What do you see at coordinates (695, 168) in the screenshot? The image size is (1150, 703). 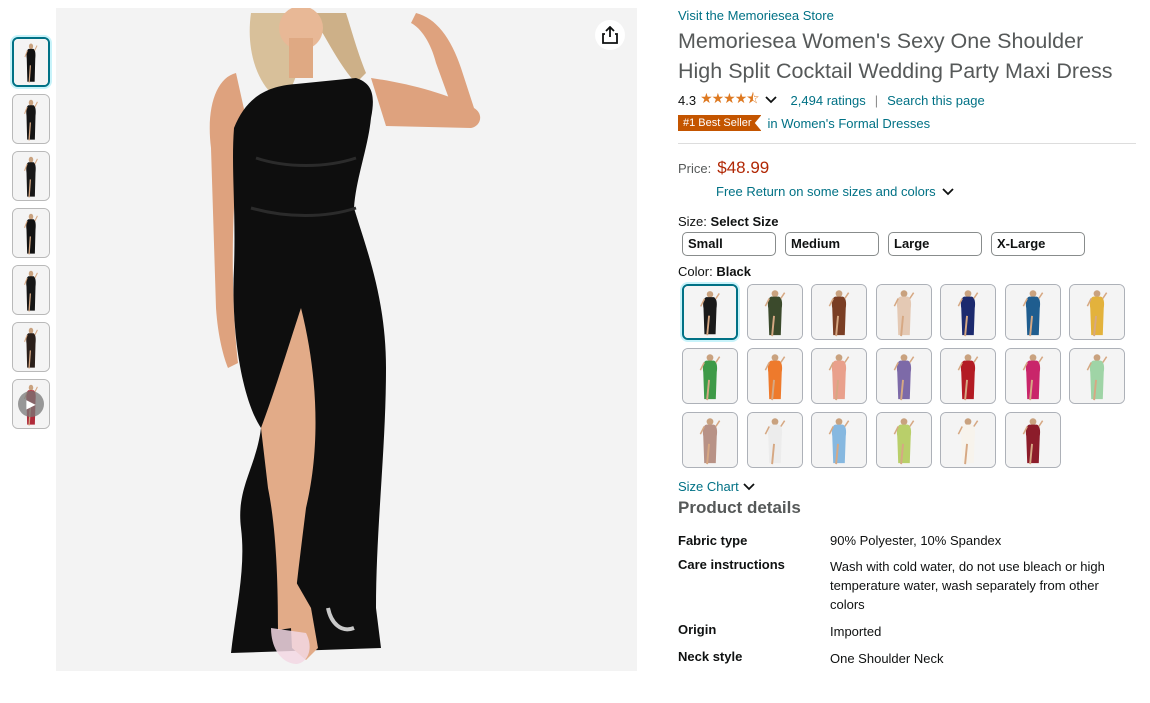 I see `price-label: Price:` at bounding box center [695, 168].